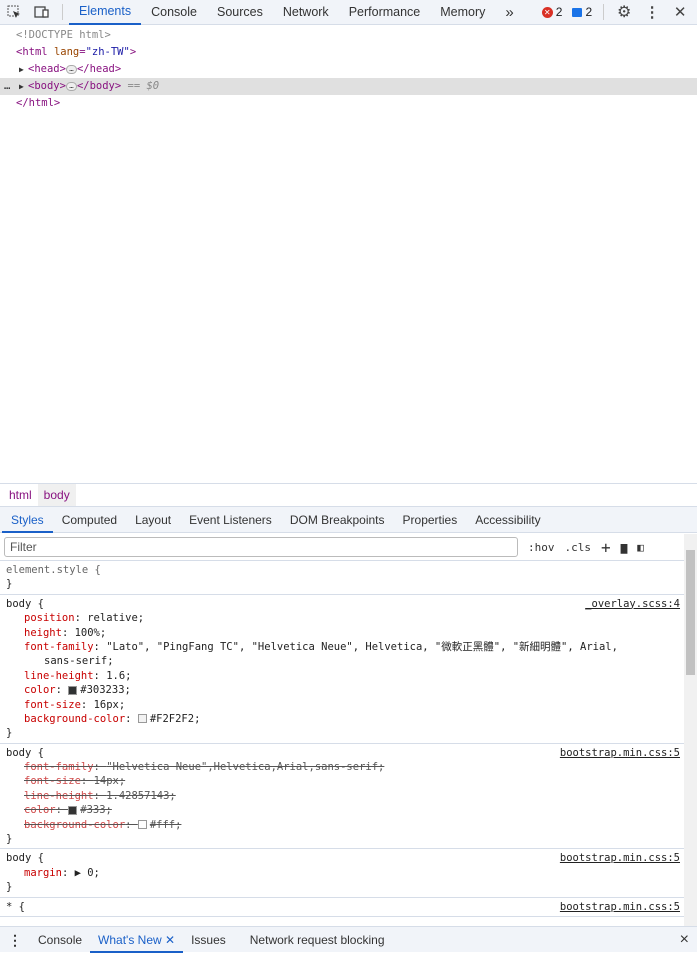 The height and width of the screenshot is (953, 697). I want to click on tab-performance: Performance, so click(385, 12).